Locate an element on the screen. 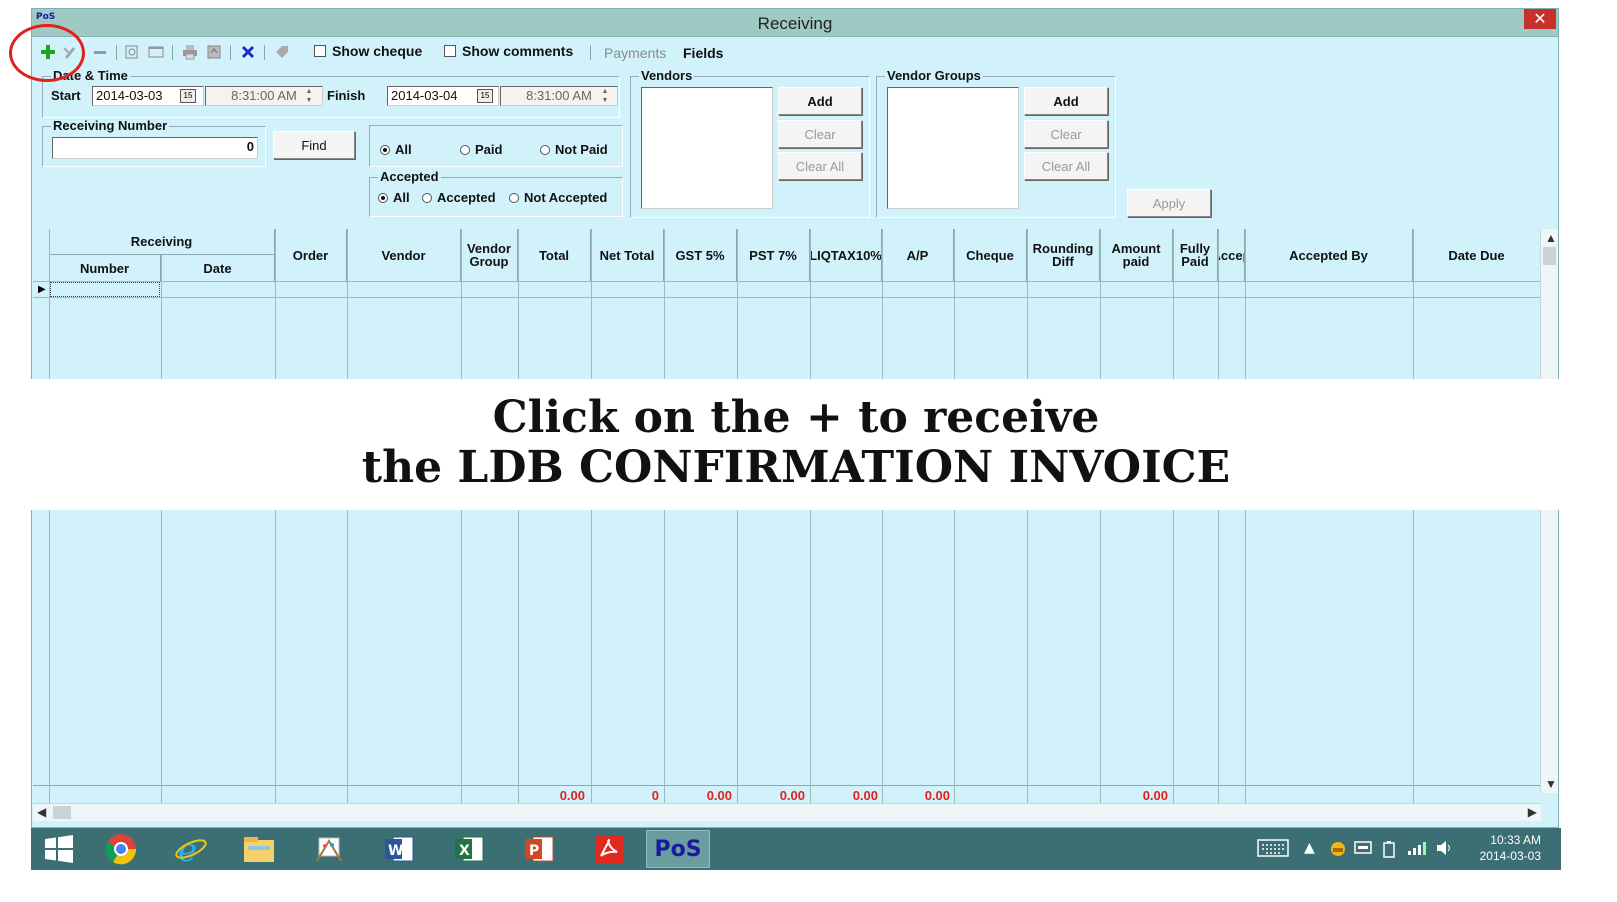  finish-time-spinner-icon: ▲ ▼ is located at coordinates (605, 96).